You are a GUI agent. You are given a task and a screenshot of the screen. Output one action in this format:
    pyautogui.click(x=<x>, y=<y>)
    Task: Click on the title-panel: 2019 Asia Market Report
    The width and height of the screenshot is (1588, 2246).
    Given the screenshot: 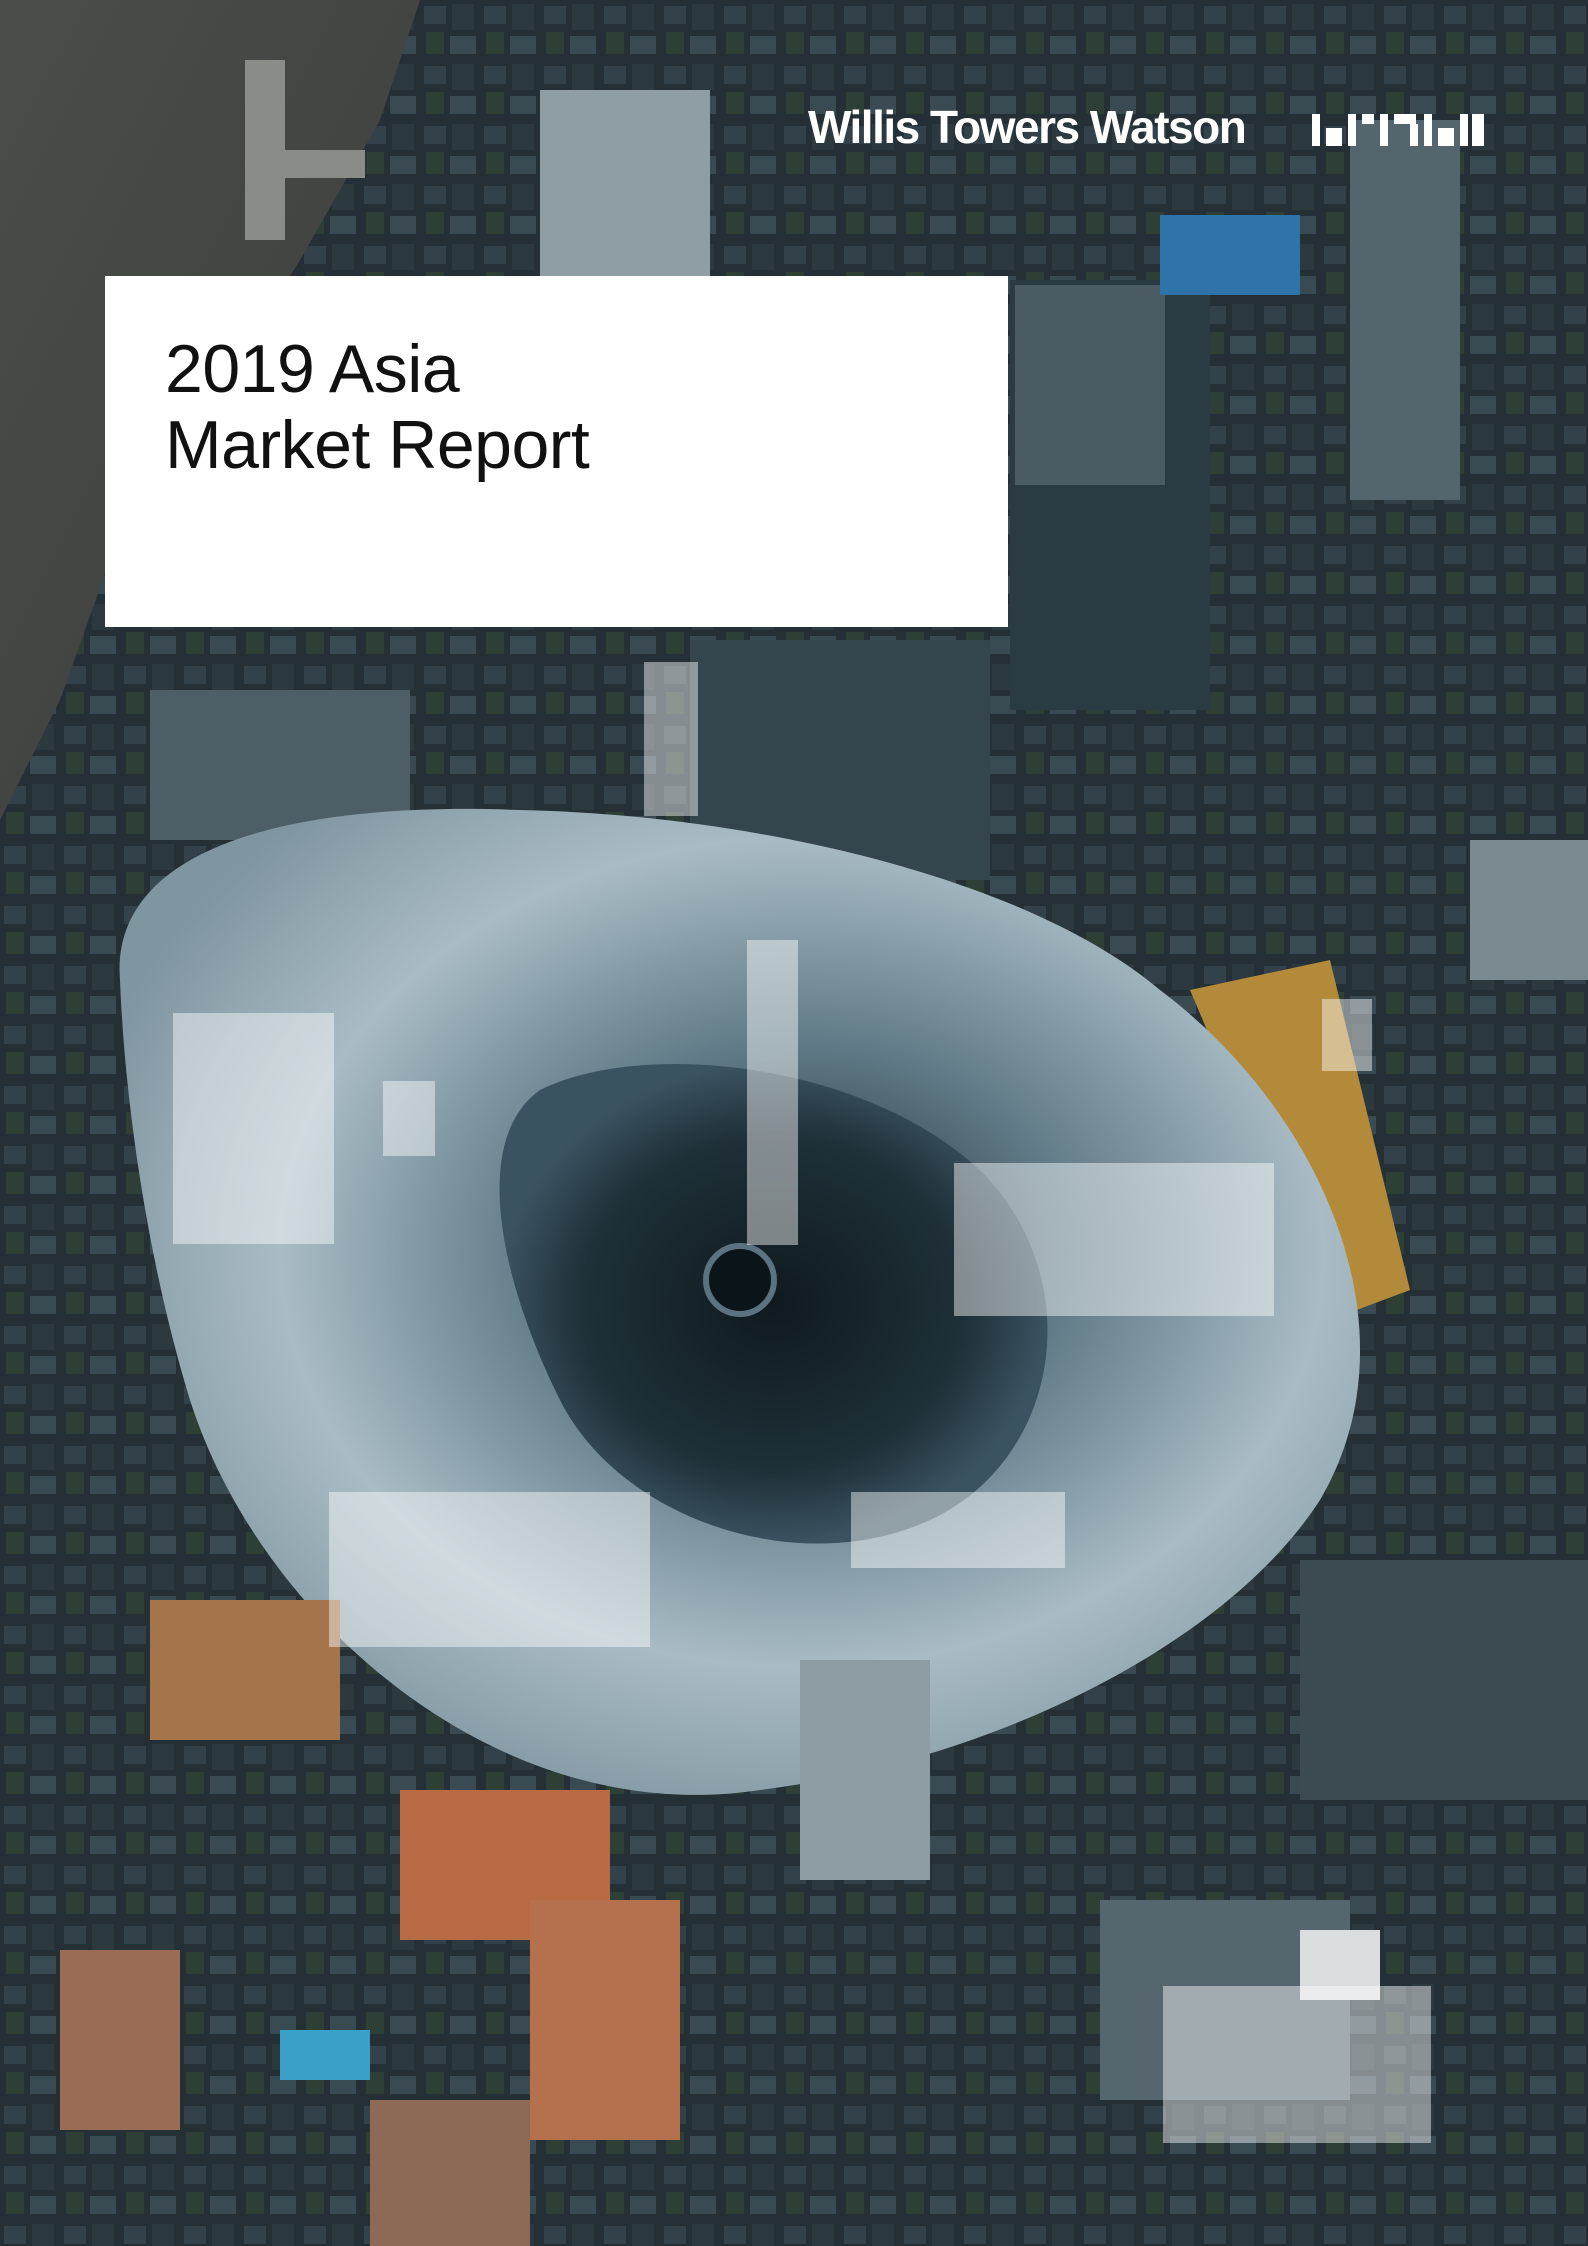 What is the action you would take?
    pyautogui.click(x=556, y=451)
    